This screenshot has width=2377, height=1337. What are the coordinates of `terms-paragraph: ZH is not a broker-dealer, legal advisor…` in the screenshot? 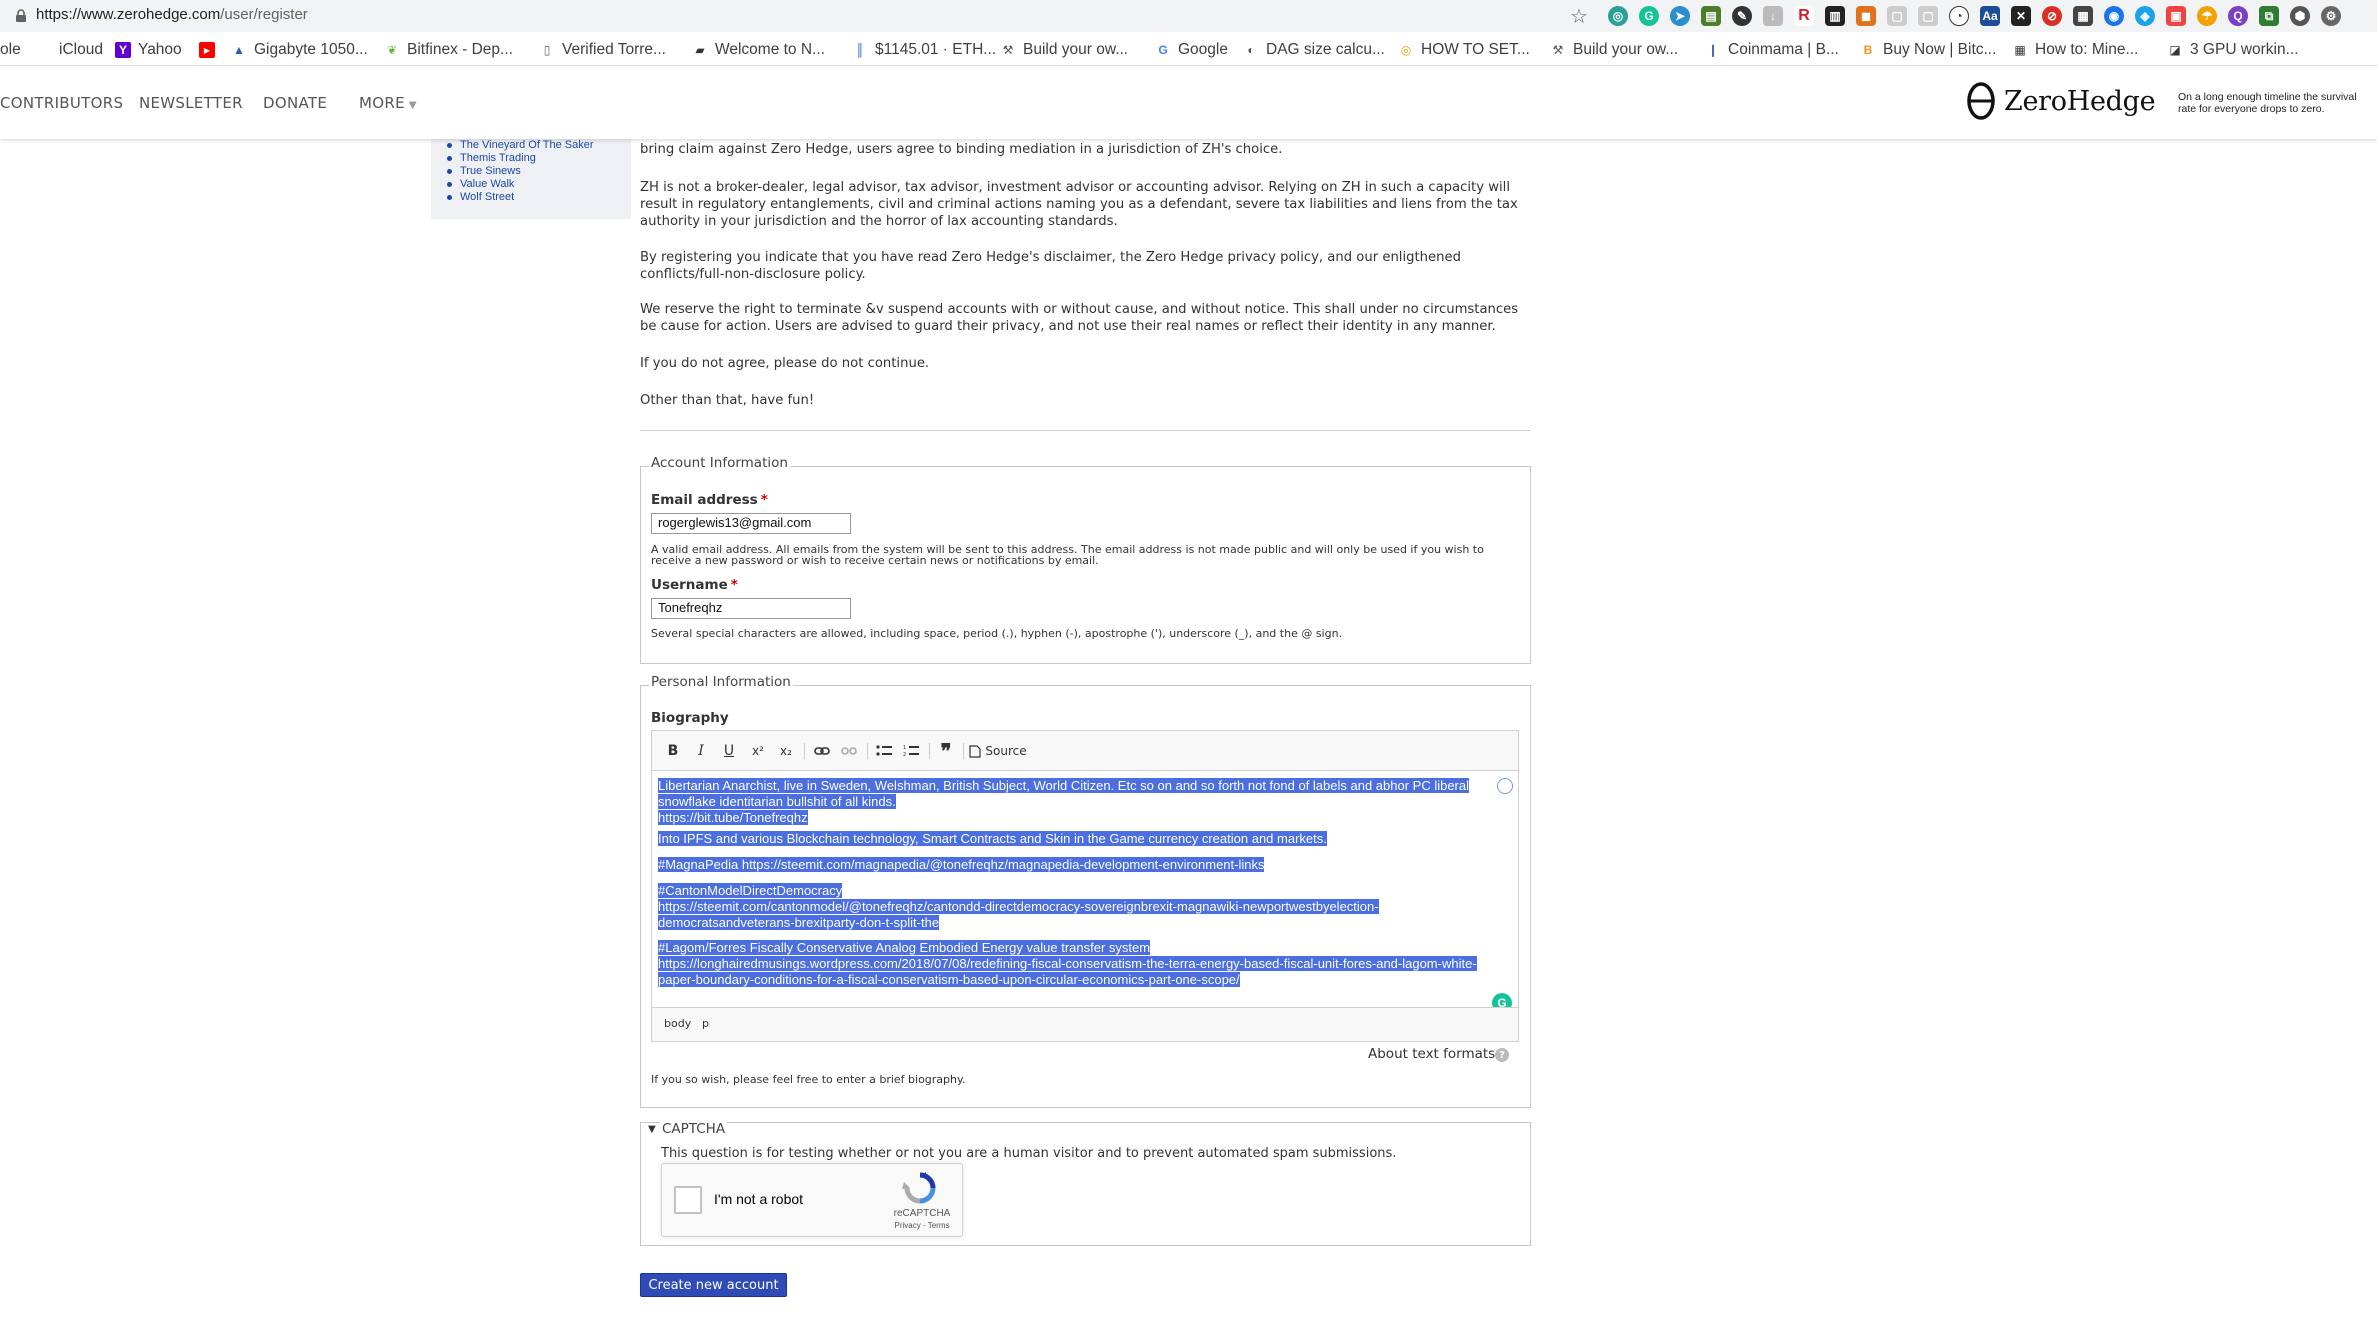 It's located at (1079, 204).